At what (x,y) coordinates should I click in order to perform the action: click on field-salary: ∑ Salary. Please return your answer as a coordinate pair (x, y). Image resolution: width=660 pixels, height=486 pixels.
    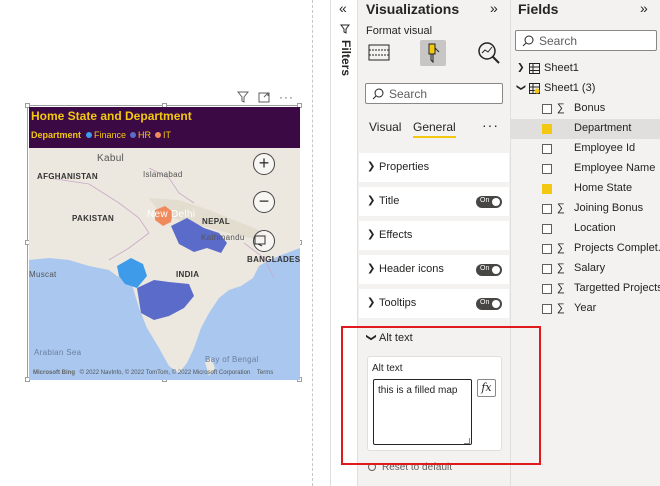
    Looking at the image, I should click on (585, 269).